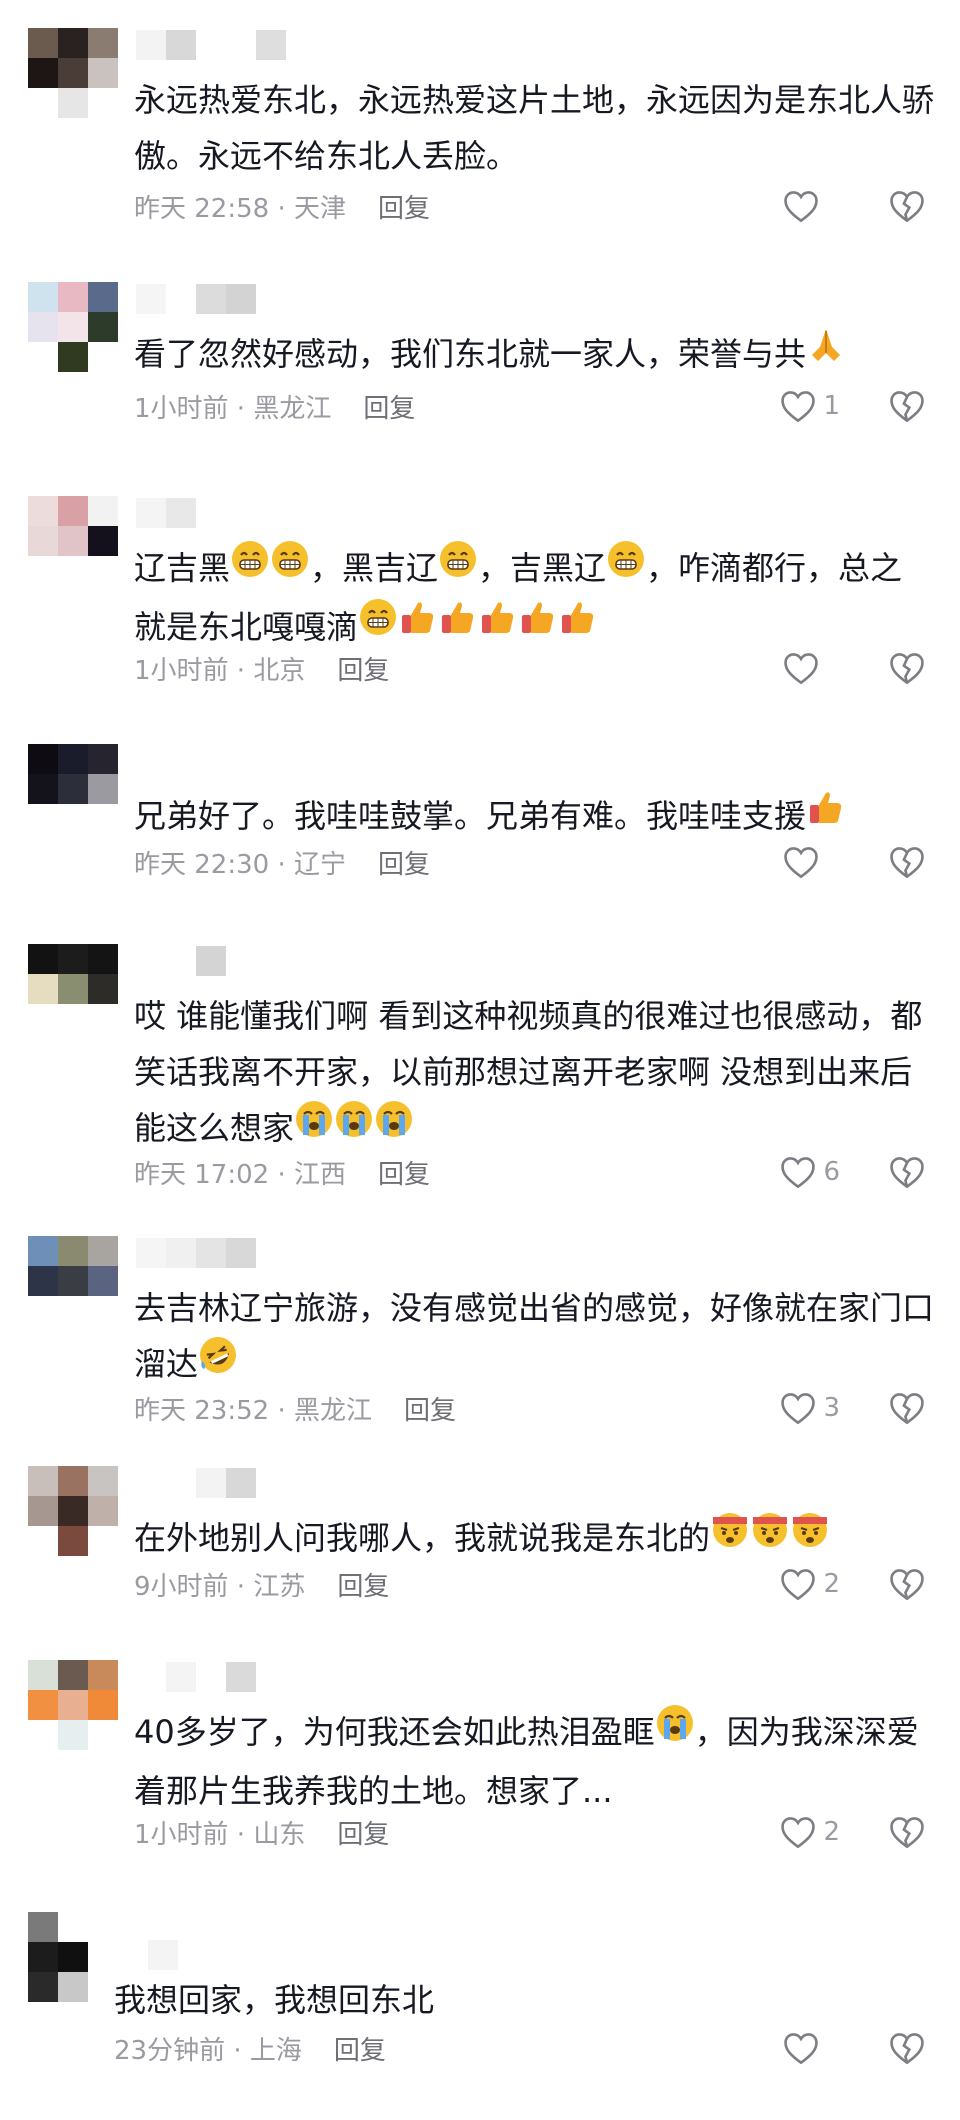 This screenshot has width=960, height=2120. Describe the element at coordinates (809, 406) in the screenshot. I see `like-button: 1` at that location.